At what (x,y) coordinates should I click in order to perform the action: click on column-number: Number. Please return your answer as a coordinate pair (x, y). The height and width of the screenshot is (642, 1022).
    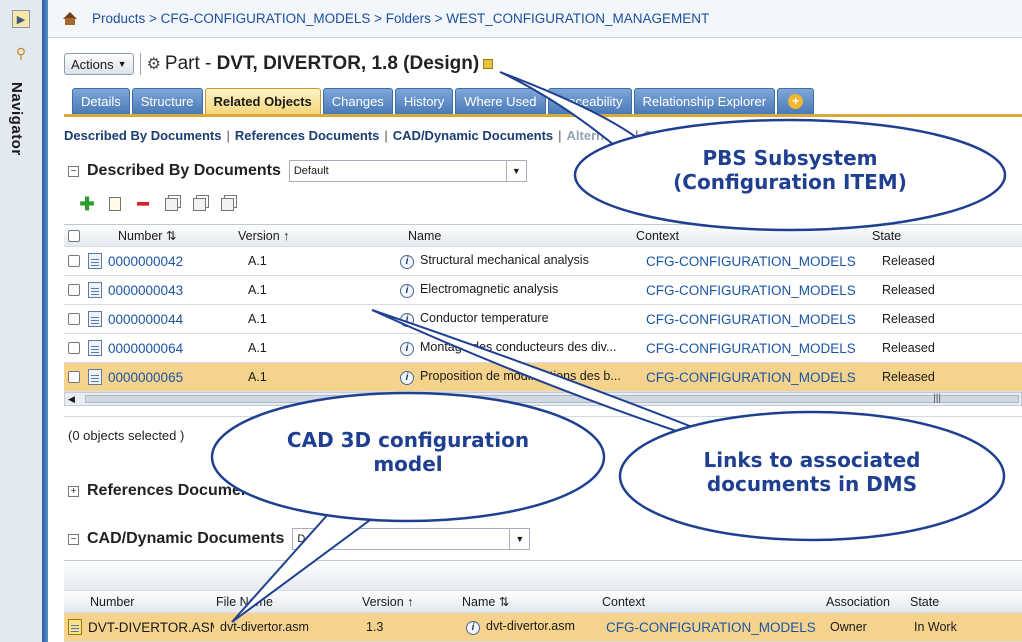
    Looking at the image, I should click on (137, 602).